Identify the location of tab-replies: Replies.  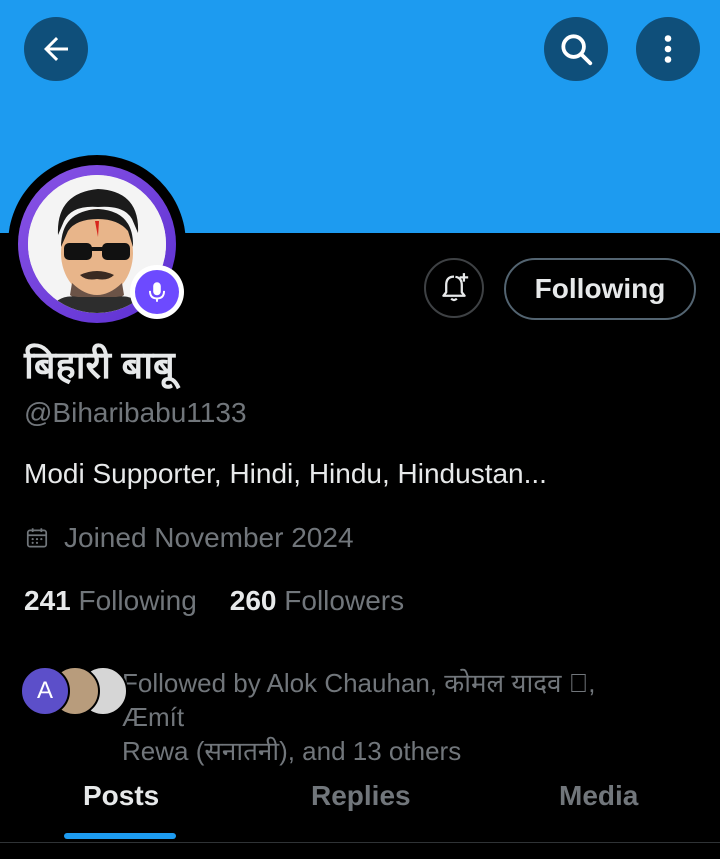
(361, 796).